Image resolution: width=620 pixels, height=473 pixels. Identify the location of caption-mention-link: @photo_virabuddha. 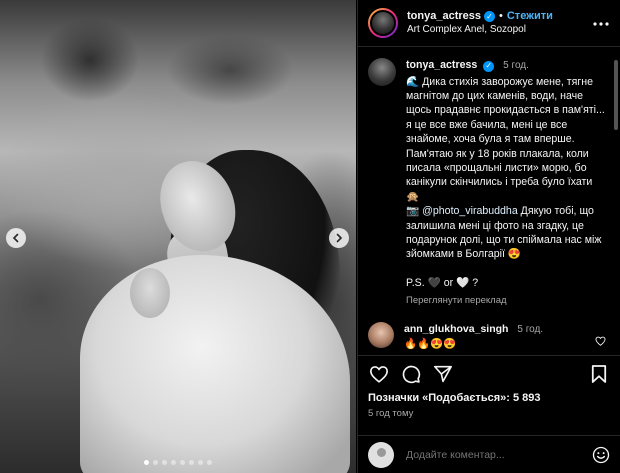
(470, 211).